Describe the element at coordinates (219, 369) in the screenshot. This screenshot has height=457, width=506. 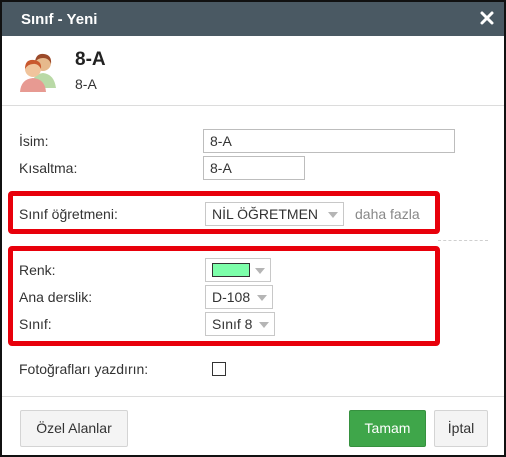
I see `print-photos-checkbox` at that location.